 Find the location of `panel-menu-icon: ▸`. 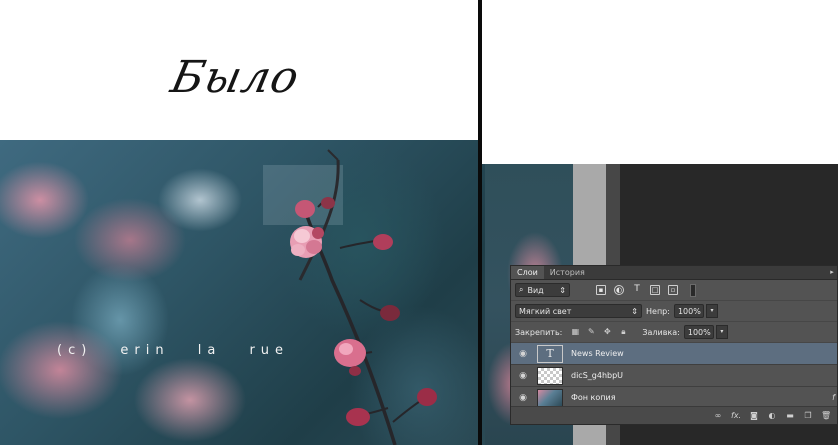

panel-menu-icon: ▸ is located at coordinates (832, 272).